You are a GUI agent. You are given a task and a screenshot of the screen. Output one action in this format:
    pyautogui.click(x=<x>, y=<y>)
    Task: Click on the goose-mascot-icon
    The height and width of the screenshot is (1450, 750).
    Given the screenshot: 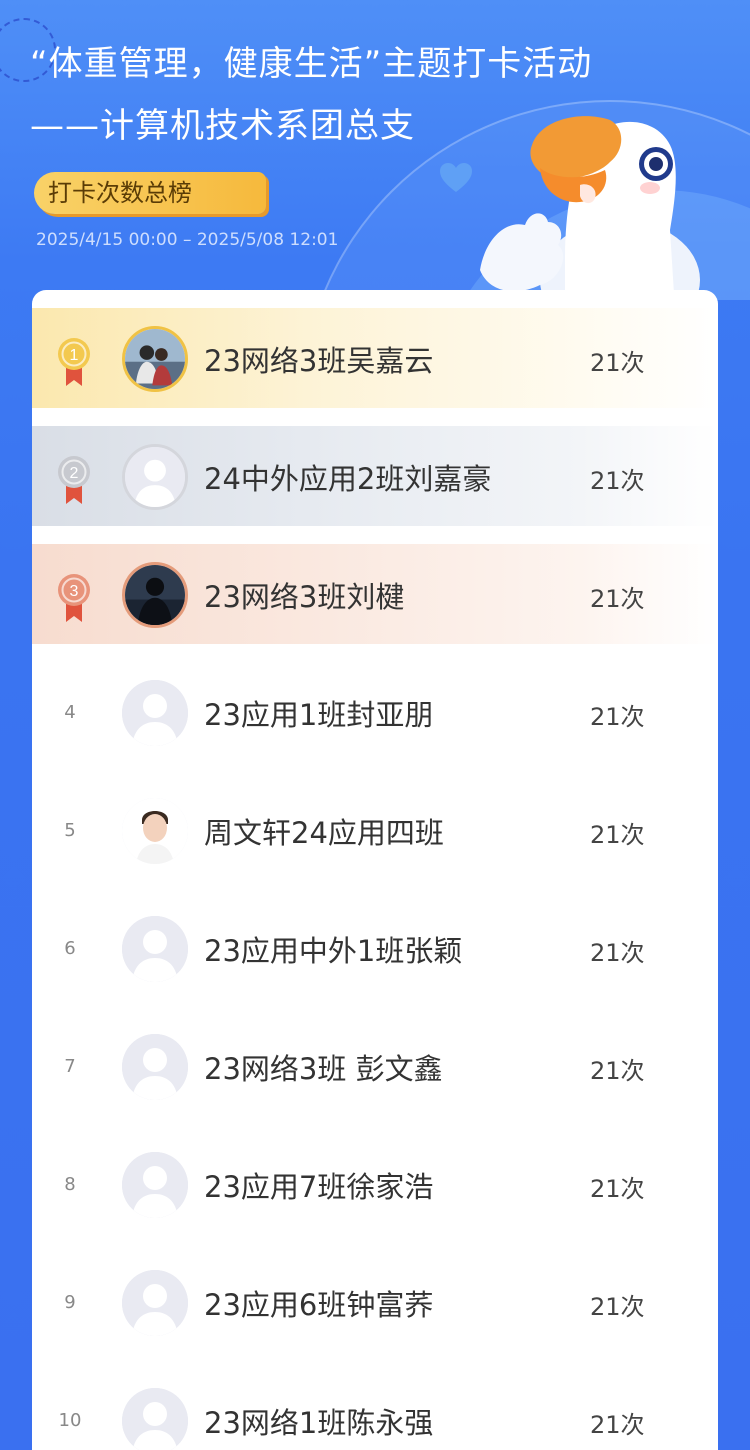 What is the action you would take?
    pyautogui.click(x=590, y=208)
    